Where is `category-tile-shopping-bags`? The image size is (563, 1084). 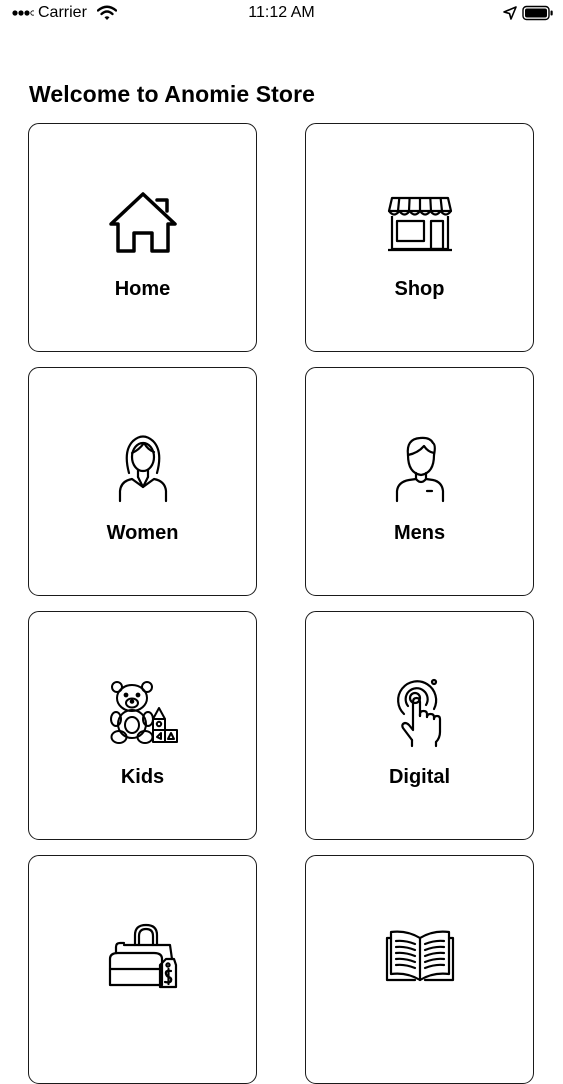 category-tile-shopping-bags is located at coordinates (142, 969).